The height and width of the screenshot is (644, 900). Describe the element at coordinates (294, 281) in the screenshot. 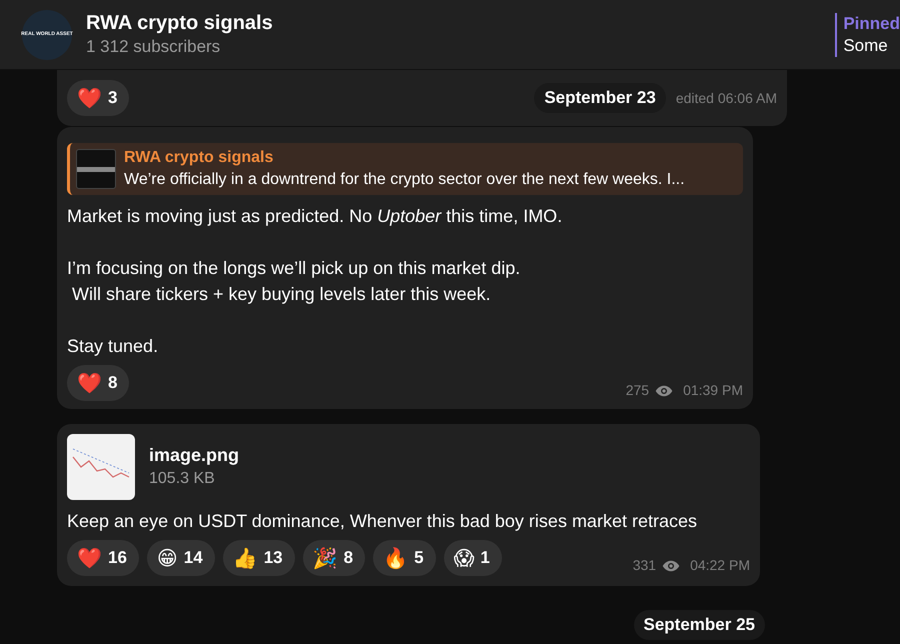

I see `message-text: I’m focusing on the longs we’ll pick up on this market dip. Will share tickers + key buying levels later this week.` at that location.